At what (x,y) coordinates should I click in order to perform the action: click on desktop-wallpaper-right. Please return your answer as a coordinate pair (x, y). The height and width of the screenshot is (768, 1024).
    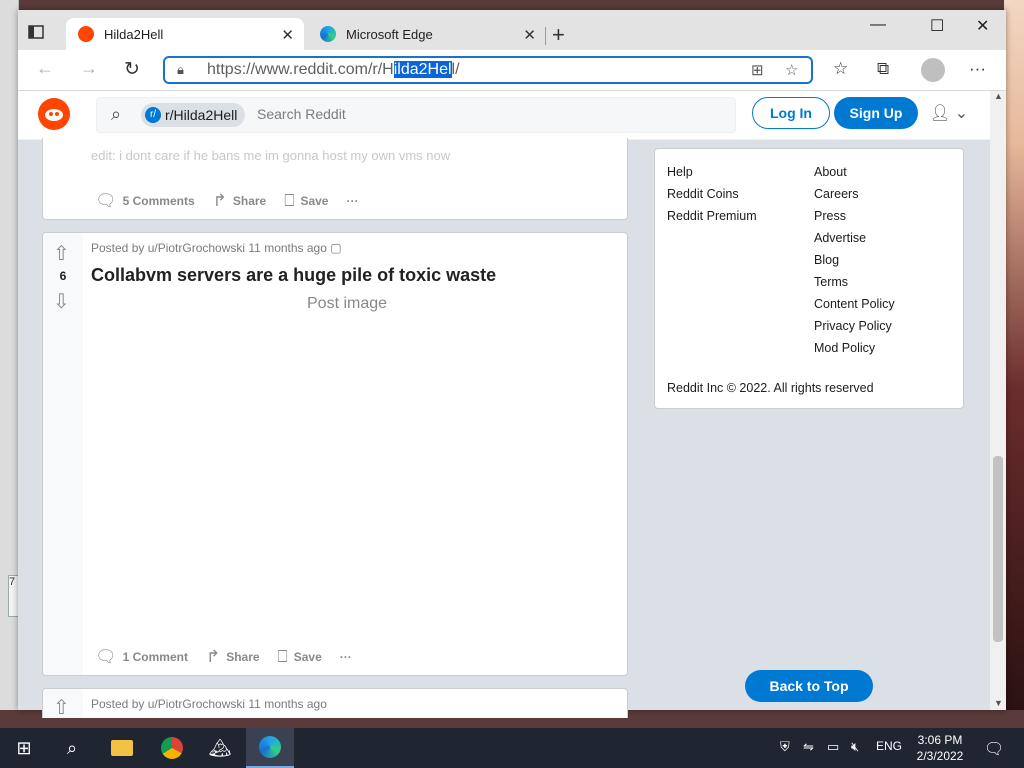
    Looking at the image, I should click on (1014, 355).